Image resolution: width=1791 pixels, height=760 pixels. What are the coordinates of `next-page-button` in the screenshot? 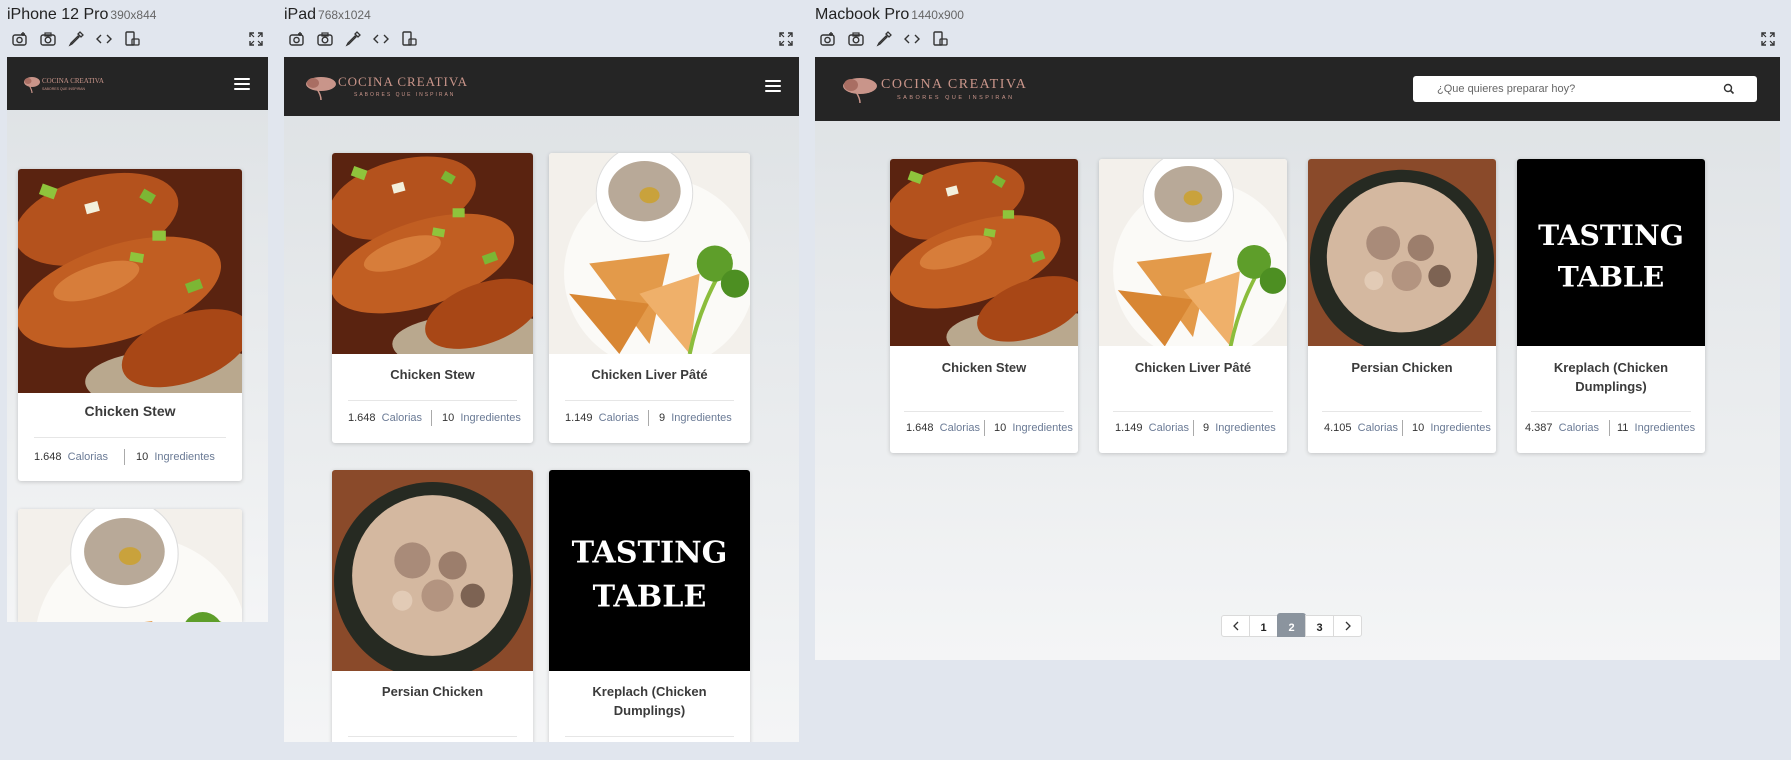 It's located at (1347, 626).